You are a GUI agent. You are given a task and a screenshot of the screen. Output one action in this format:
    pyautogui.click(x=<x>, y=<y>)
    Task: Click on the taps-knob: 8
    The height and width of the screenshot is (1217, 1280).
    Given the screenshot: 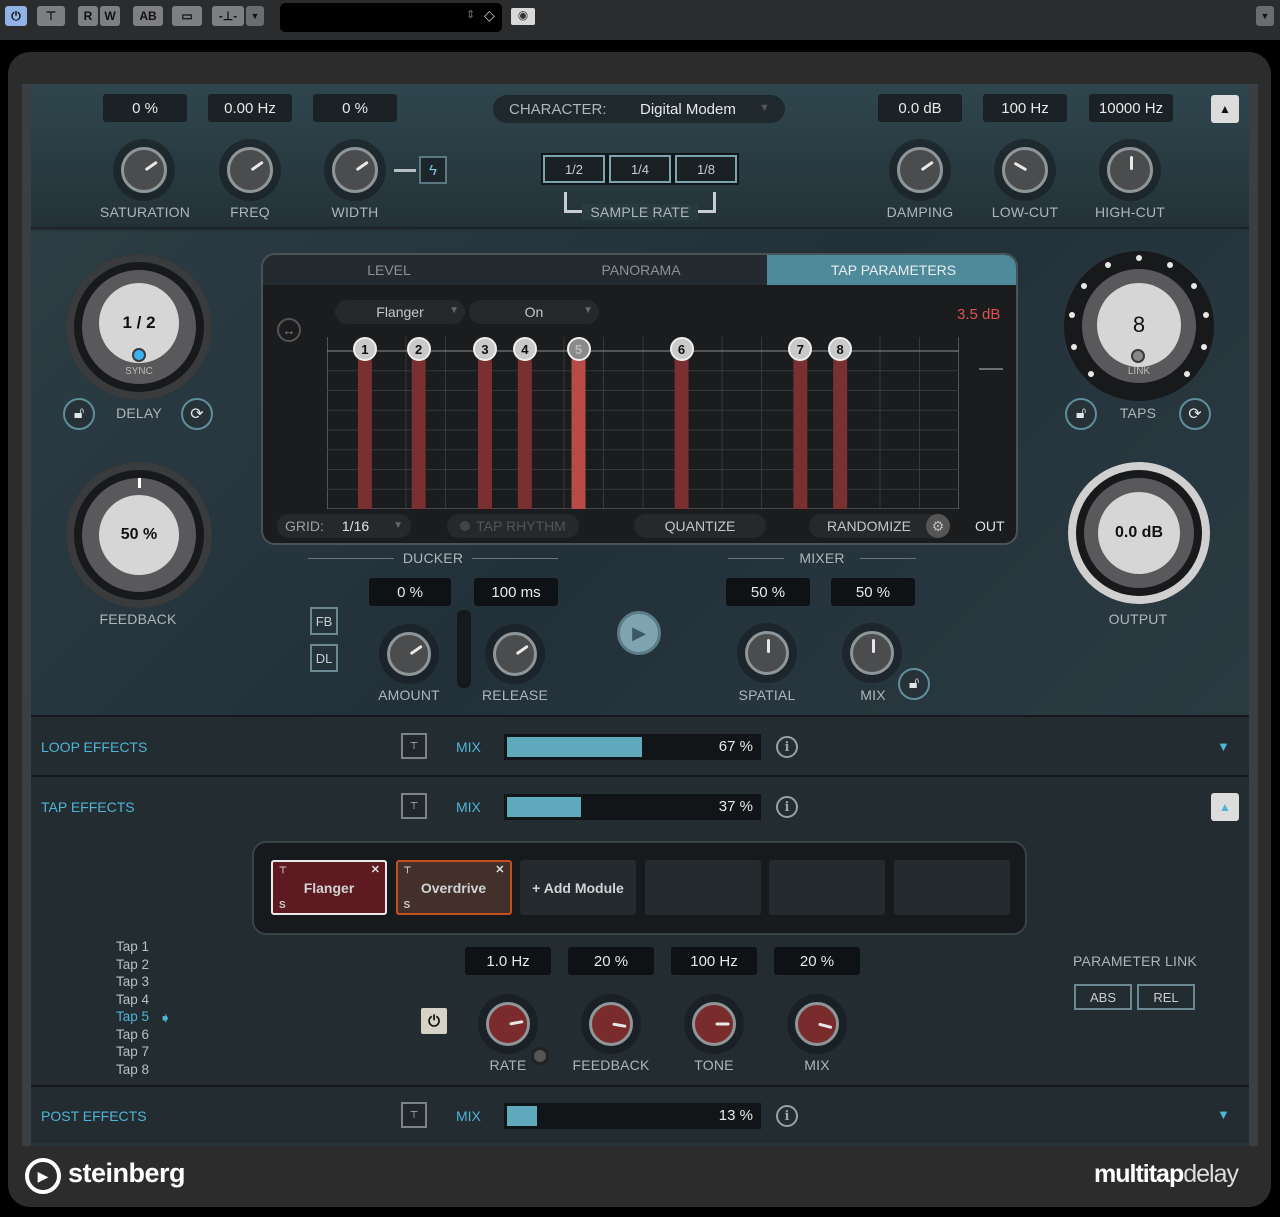 What is the action you would take?
    pyautogui.click(x=1139, y=326)
    